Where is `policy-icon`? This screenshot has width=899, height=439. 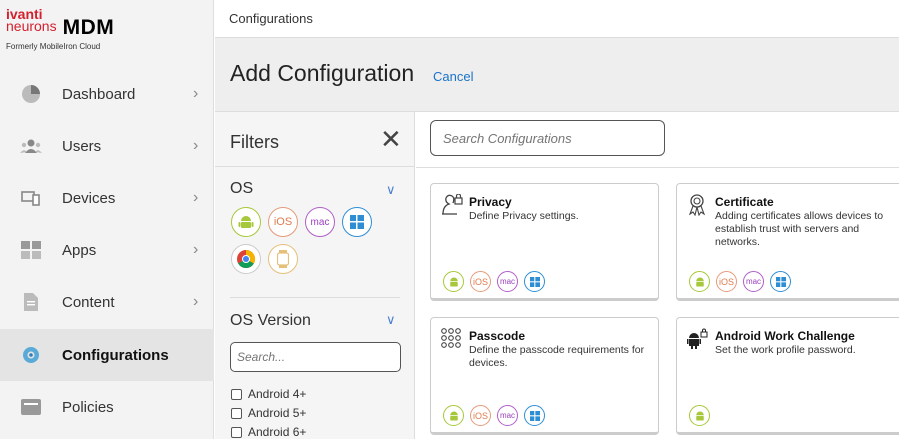
policy-icon is located at coordinates (31, 407).